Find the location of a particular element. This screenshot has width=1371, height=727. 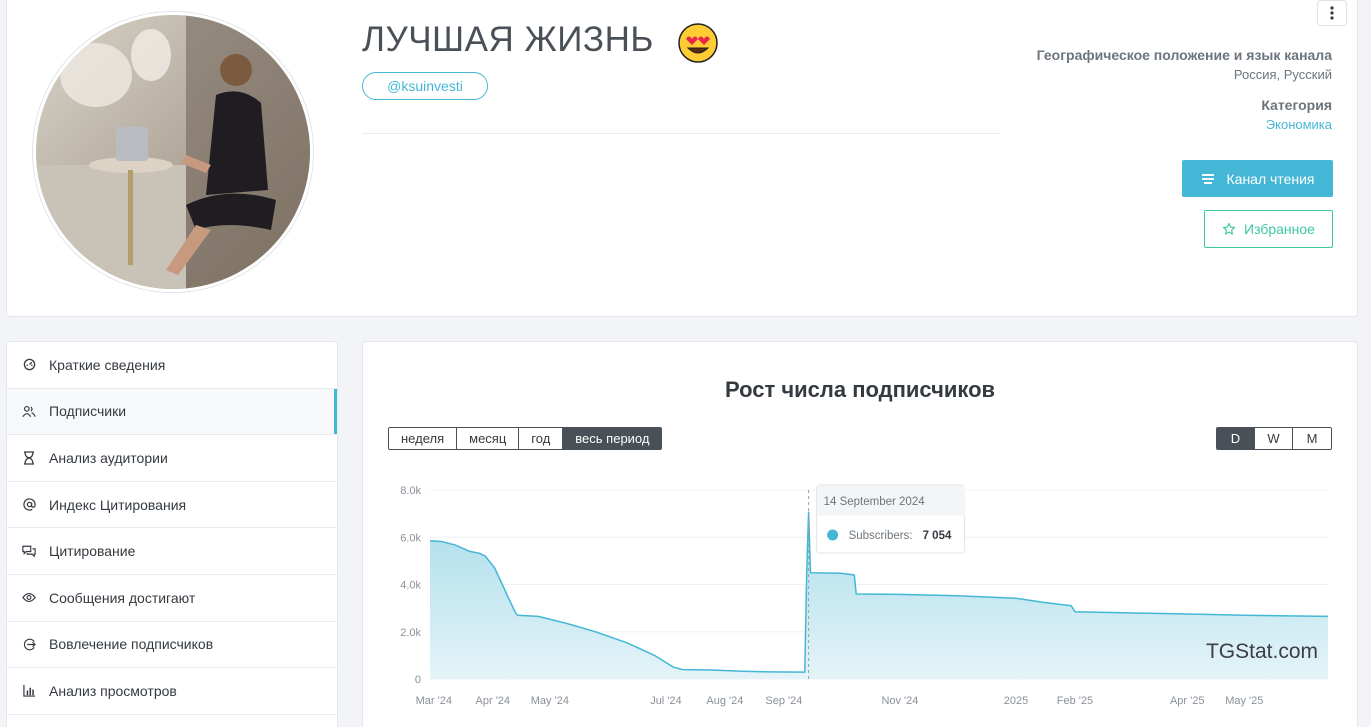

heart-eyes-emoji-icon is located at coordinates (698, 45).